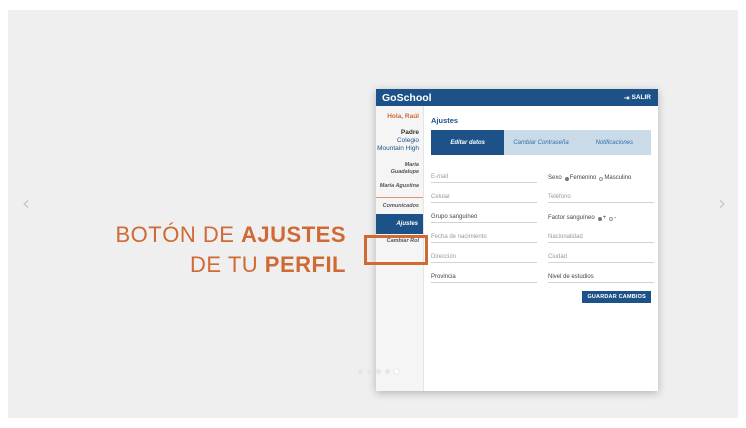 Image resolution: width=746 pixels, height=428 pixels. I want to click on carousel-prev-icon: ‹, so click(26, 203).